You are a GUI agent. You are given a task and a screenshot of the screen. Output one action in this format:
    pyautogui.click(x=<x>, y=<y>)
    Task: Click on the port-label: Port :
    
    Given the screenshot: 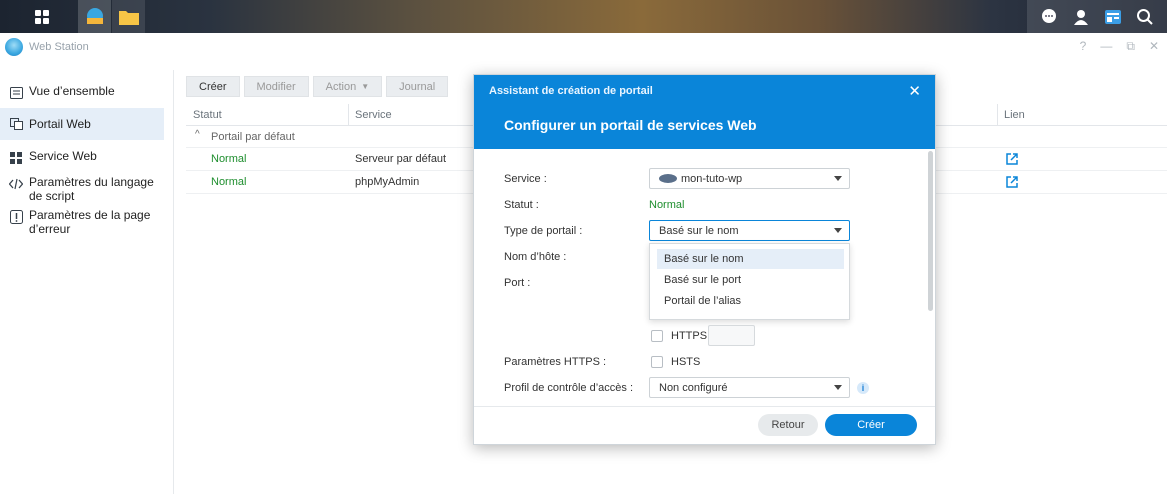 What is the action you would take?
    pyautogui.click(x=517, y=283)
    